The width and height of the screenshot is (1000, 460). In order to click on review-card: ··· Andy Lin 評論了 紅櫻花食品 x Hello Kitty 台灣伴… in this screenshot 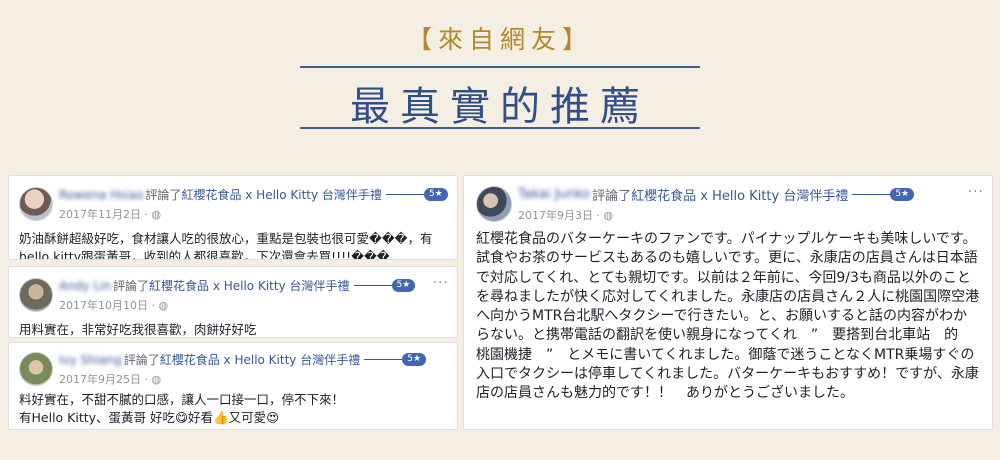, I will do `click(233, 302)`.